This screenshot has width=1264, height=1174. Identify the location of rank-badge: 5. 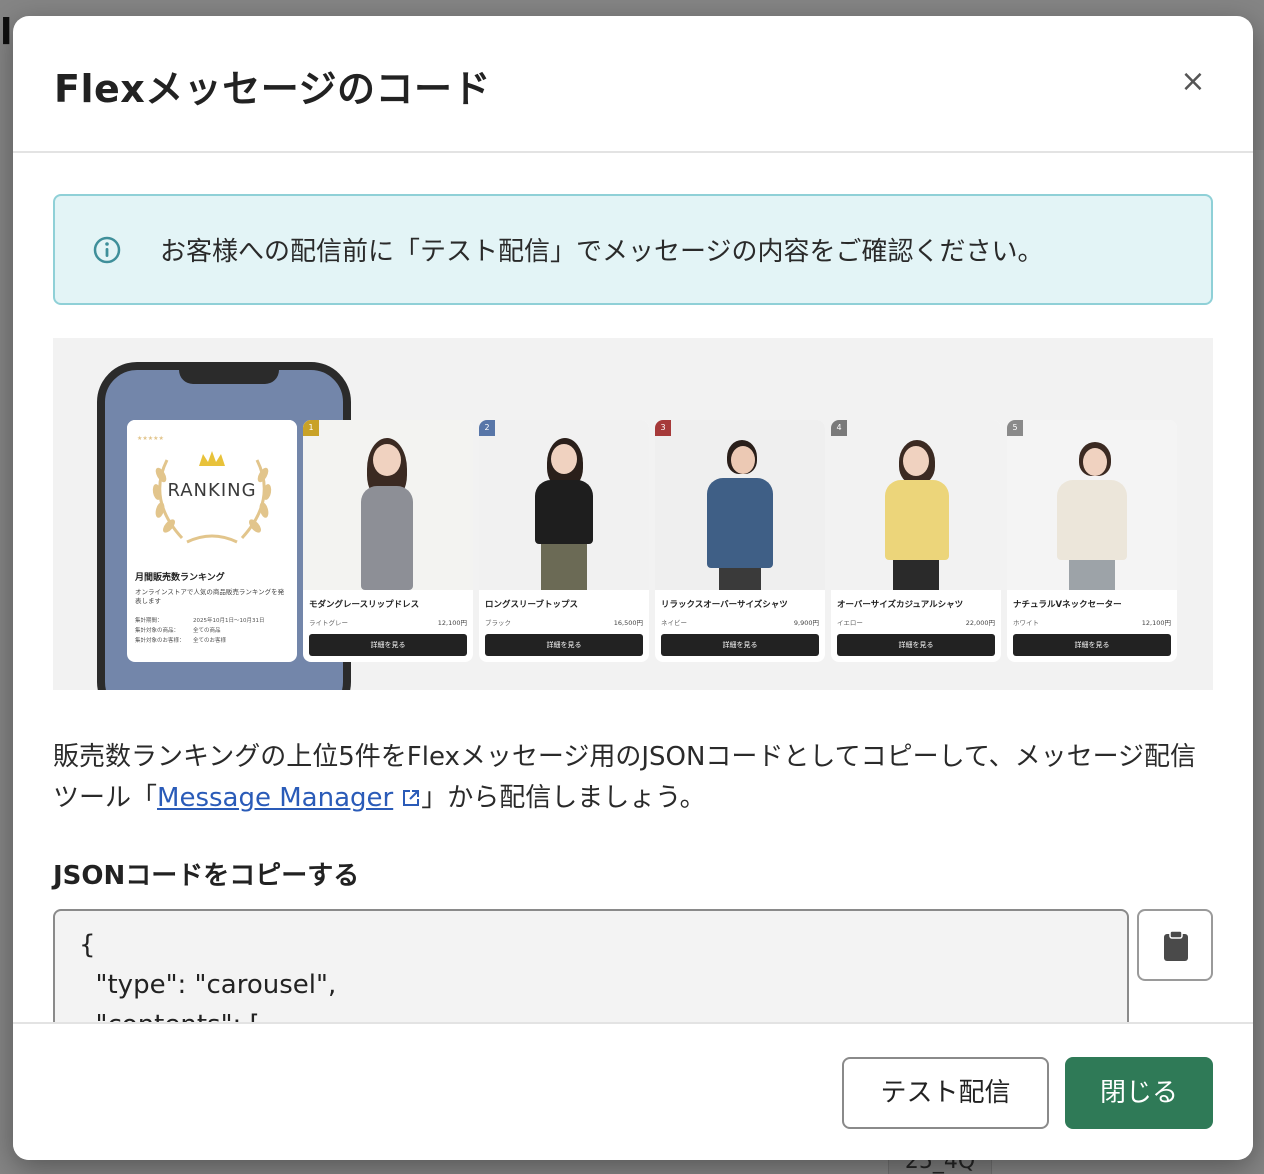
(1015, 428).